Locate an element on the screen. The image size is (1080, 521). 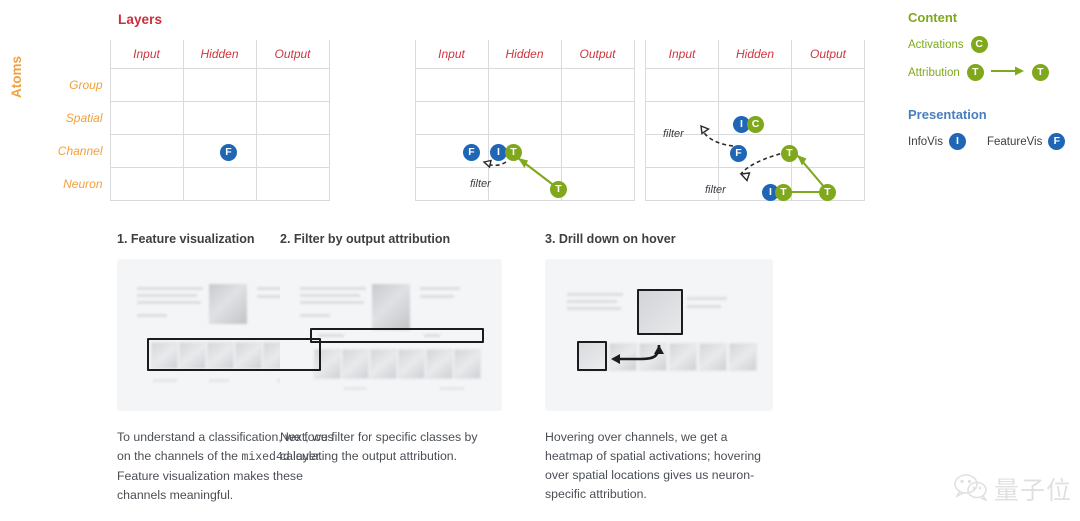
legend-row-activations: Activations C is located at coordinates (994, 44).